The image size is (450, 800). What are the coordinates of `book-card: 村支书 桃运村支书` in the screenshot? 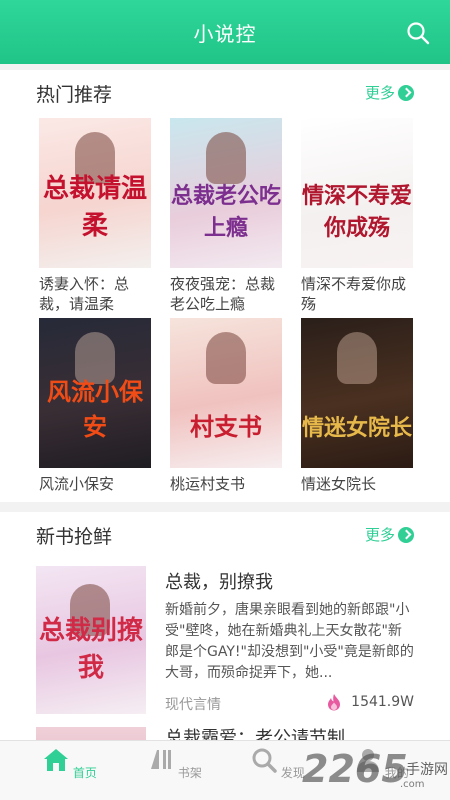 It's located at (226, 406).